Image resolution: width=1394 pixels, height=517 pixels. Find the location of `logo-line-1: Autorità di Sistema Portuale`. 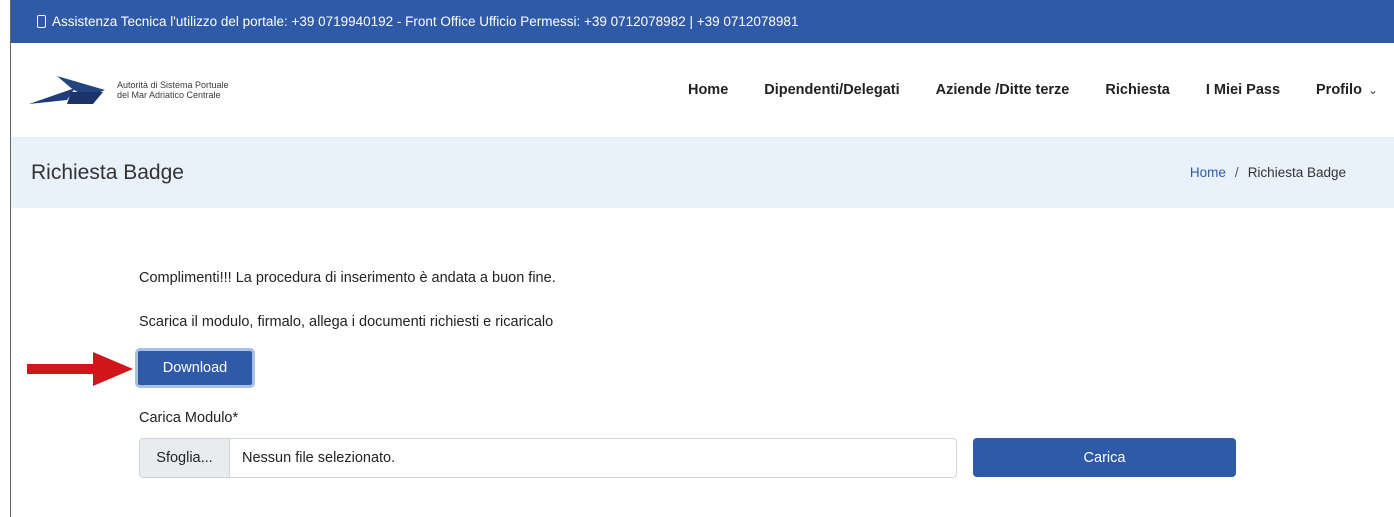

logo-line-1: Autorità di Sistema Portuale is located at coordinates (173, 85).